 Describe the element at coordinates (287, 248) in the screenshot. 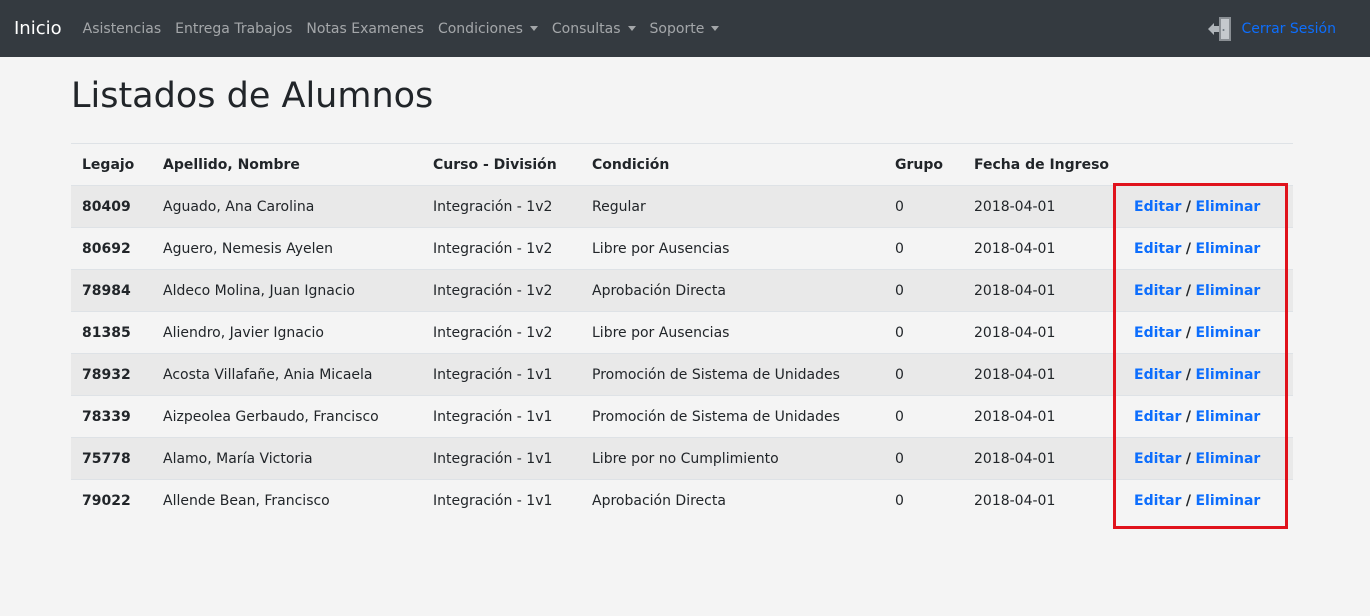

I see `cell-nombre: Aguero, Nemesis Ayelen` at that location.